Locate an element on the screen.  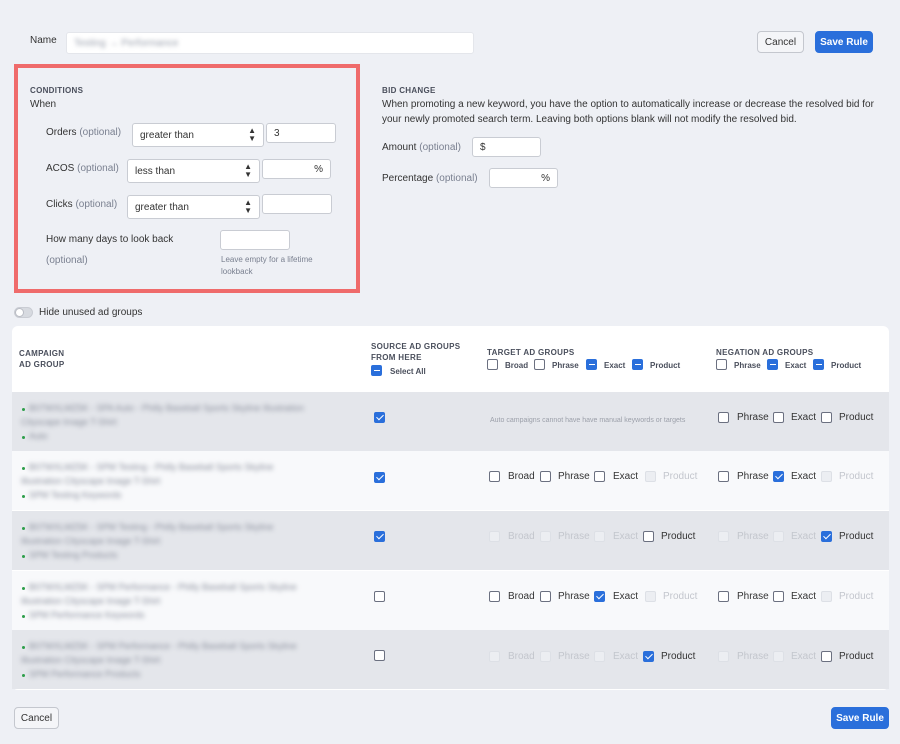
negation-phrase-all-label: Phrase is located at coordinates (747, 365).